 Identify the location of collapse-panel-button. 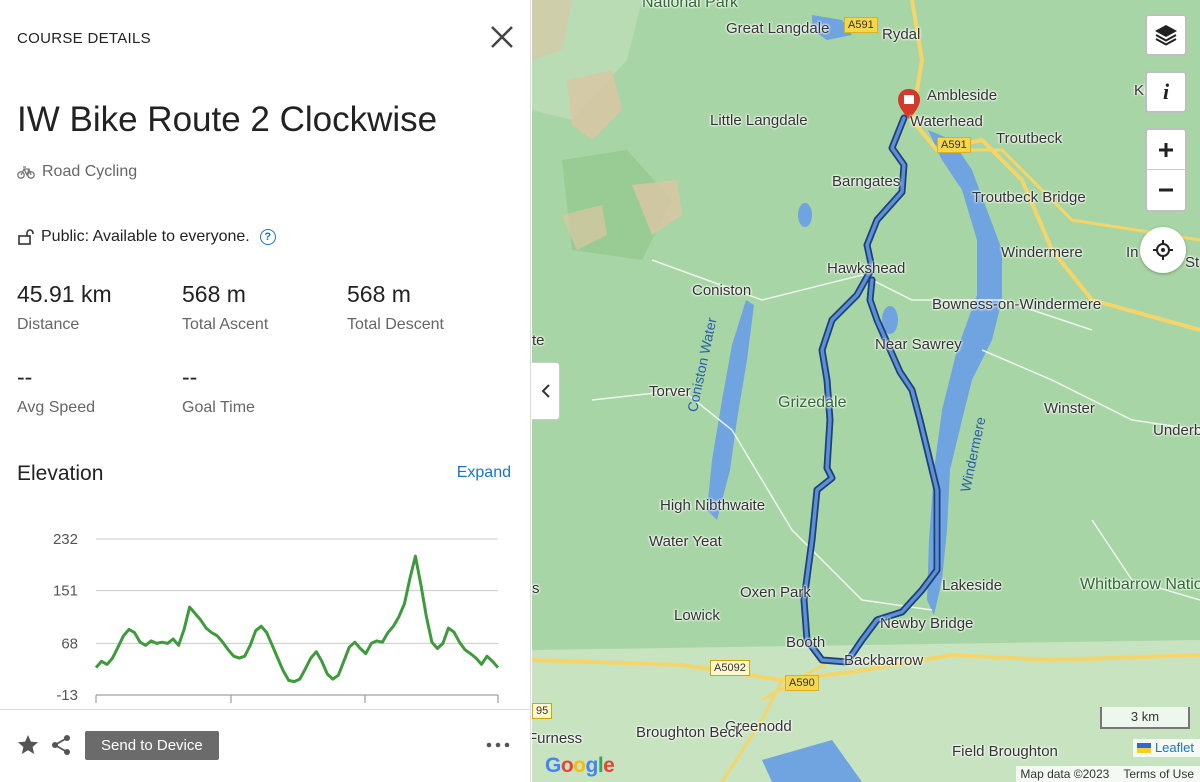
(546, 391).